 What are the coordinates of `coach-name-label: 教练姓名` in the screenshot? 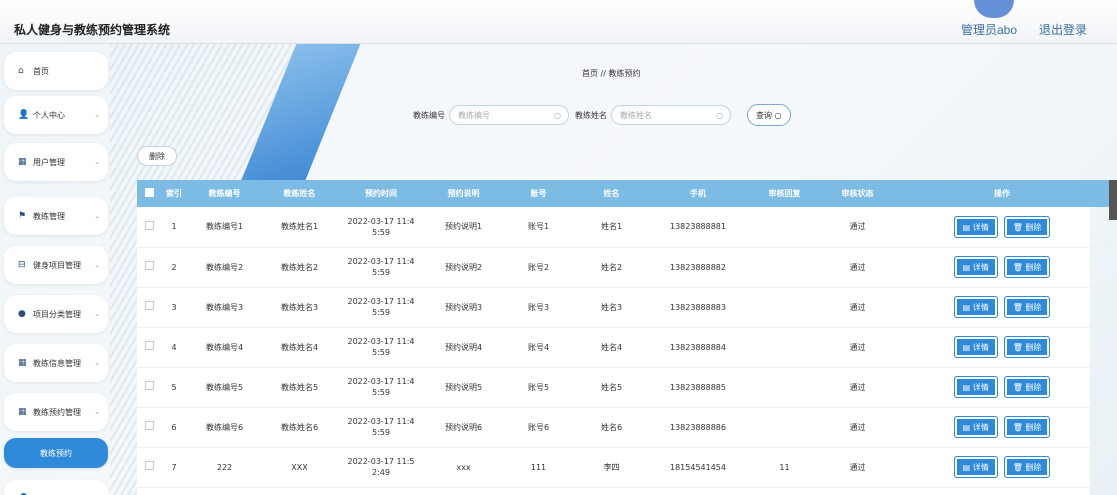 It's located at (591, 115).